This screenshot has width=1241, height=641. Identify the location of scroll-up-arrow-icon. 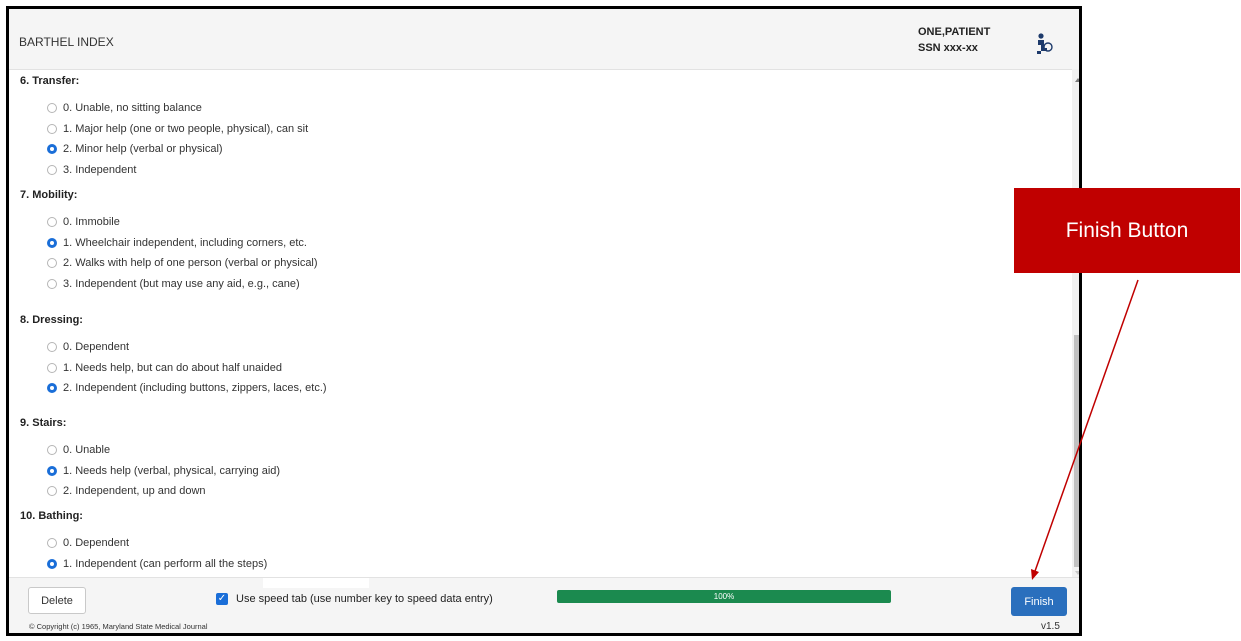
(1077, 80).